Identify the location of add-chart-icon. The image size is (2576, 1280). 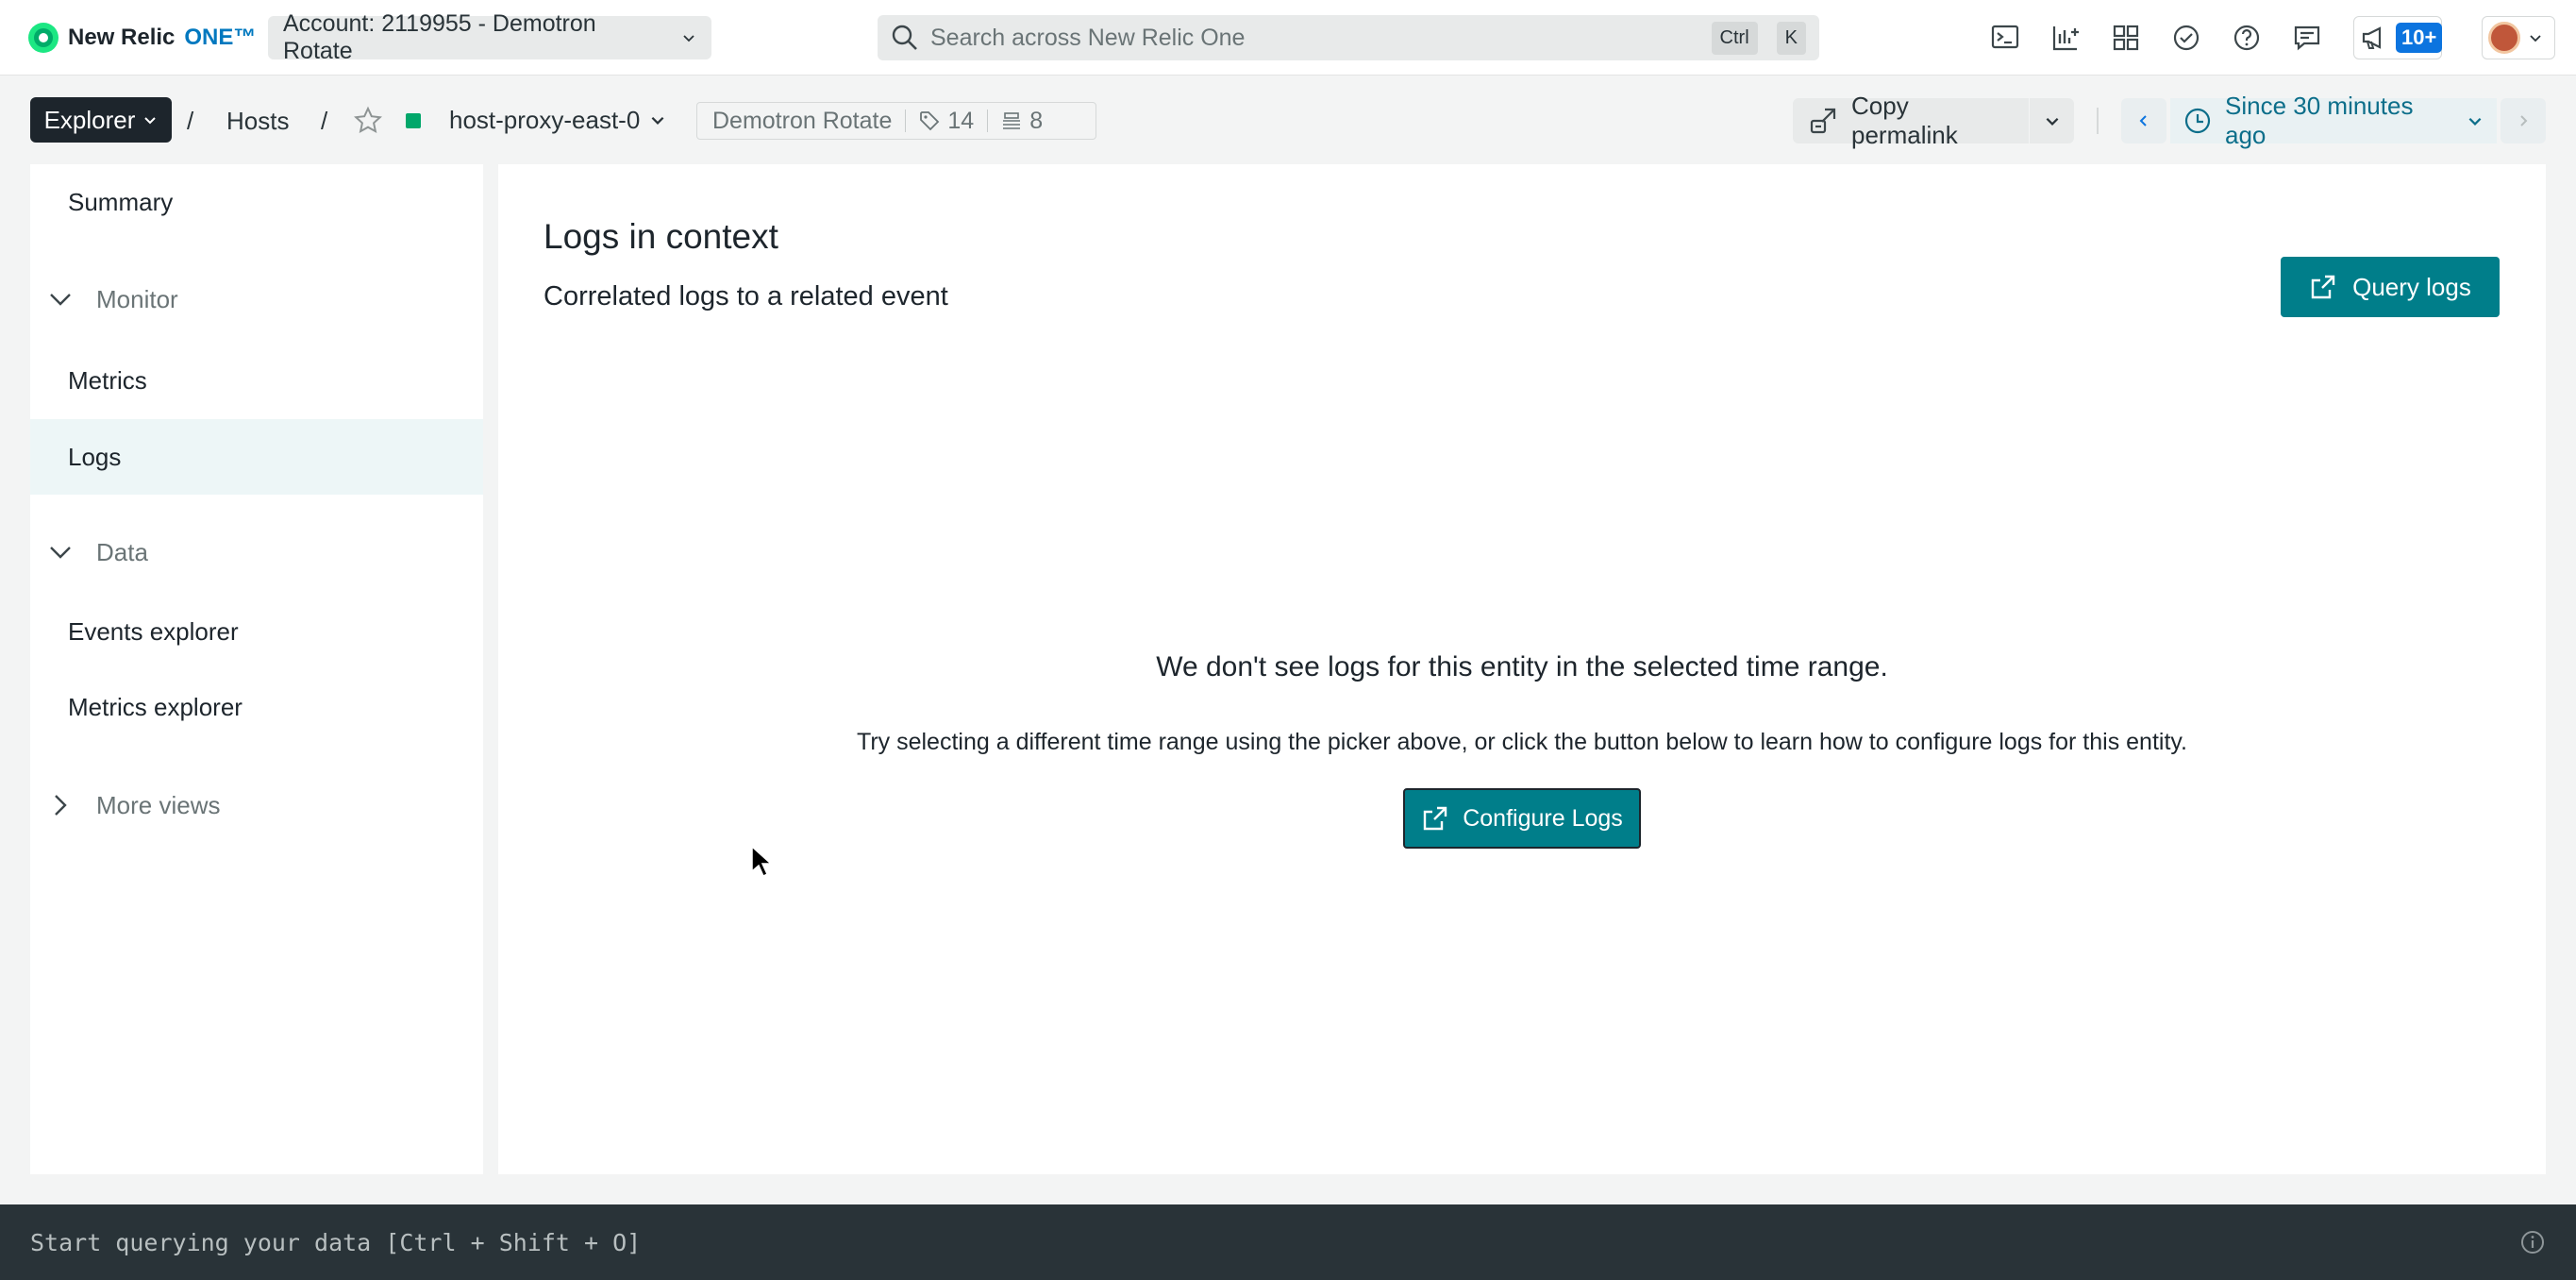
(2065, 38).